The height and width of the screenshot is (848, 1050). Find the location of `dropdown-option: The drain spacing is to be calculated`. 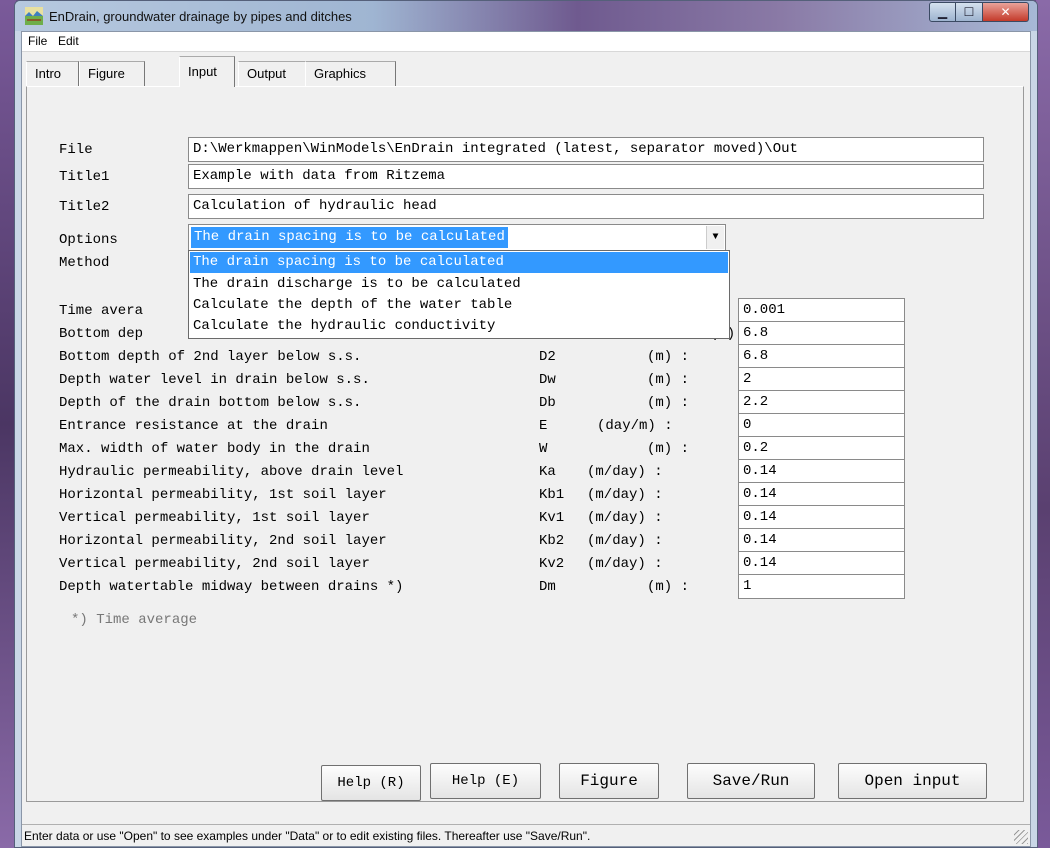

dropdown-option: The drain spacing is to be calculated is located at coordinates (459, 262).